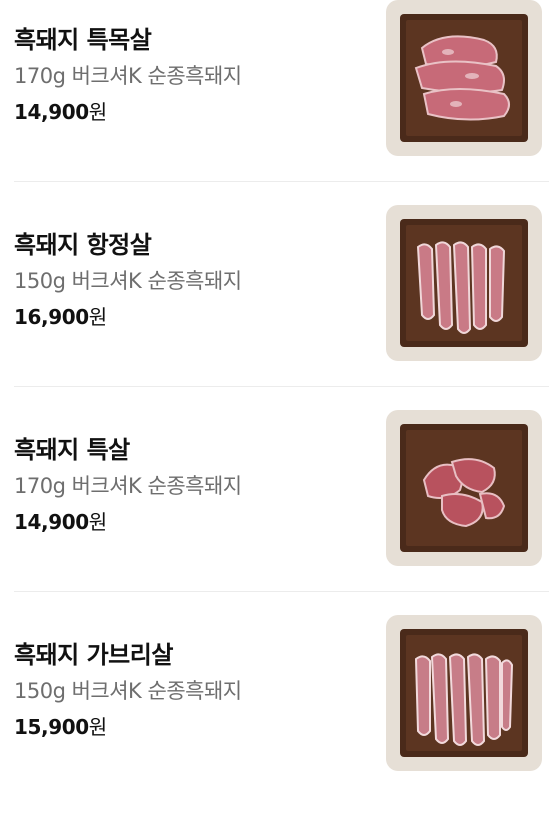 The image size is (549, 820). I want to click on product-name: 흑돼지 특살, so click(72, 450).